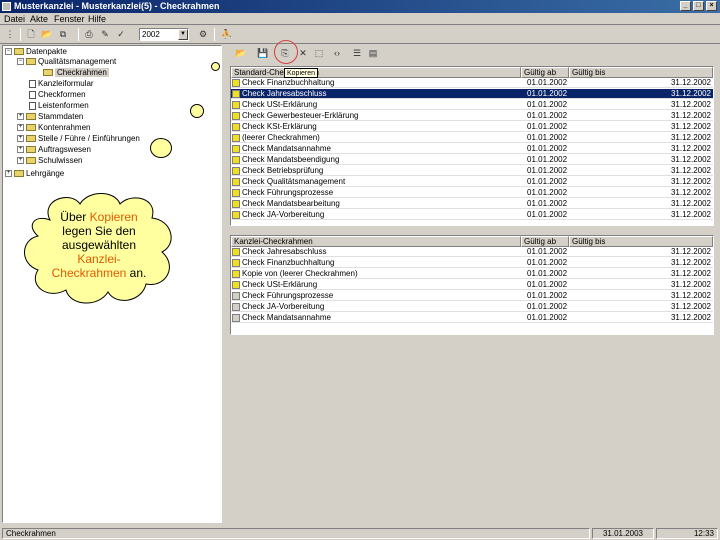  What do you see at coordinates (10, 34) in the screenshot?
I see `toolbar-handle-icon: ⋮` at bounding box center [10, 34].